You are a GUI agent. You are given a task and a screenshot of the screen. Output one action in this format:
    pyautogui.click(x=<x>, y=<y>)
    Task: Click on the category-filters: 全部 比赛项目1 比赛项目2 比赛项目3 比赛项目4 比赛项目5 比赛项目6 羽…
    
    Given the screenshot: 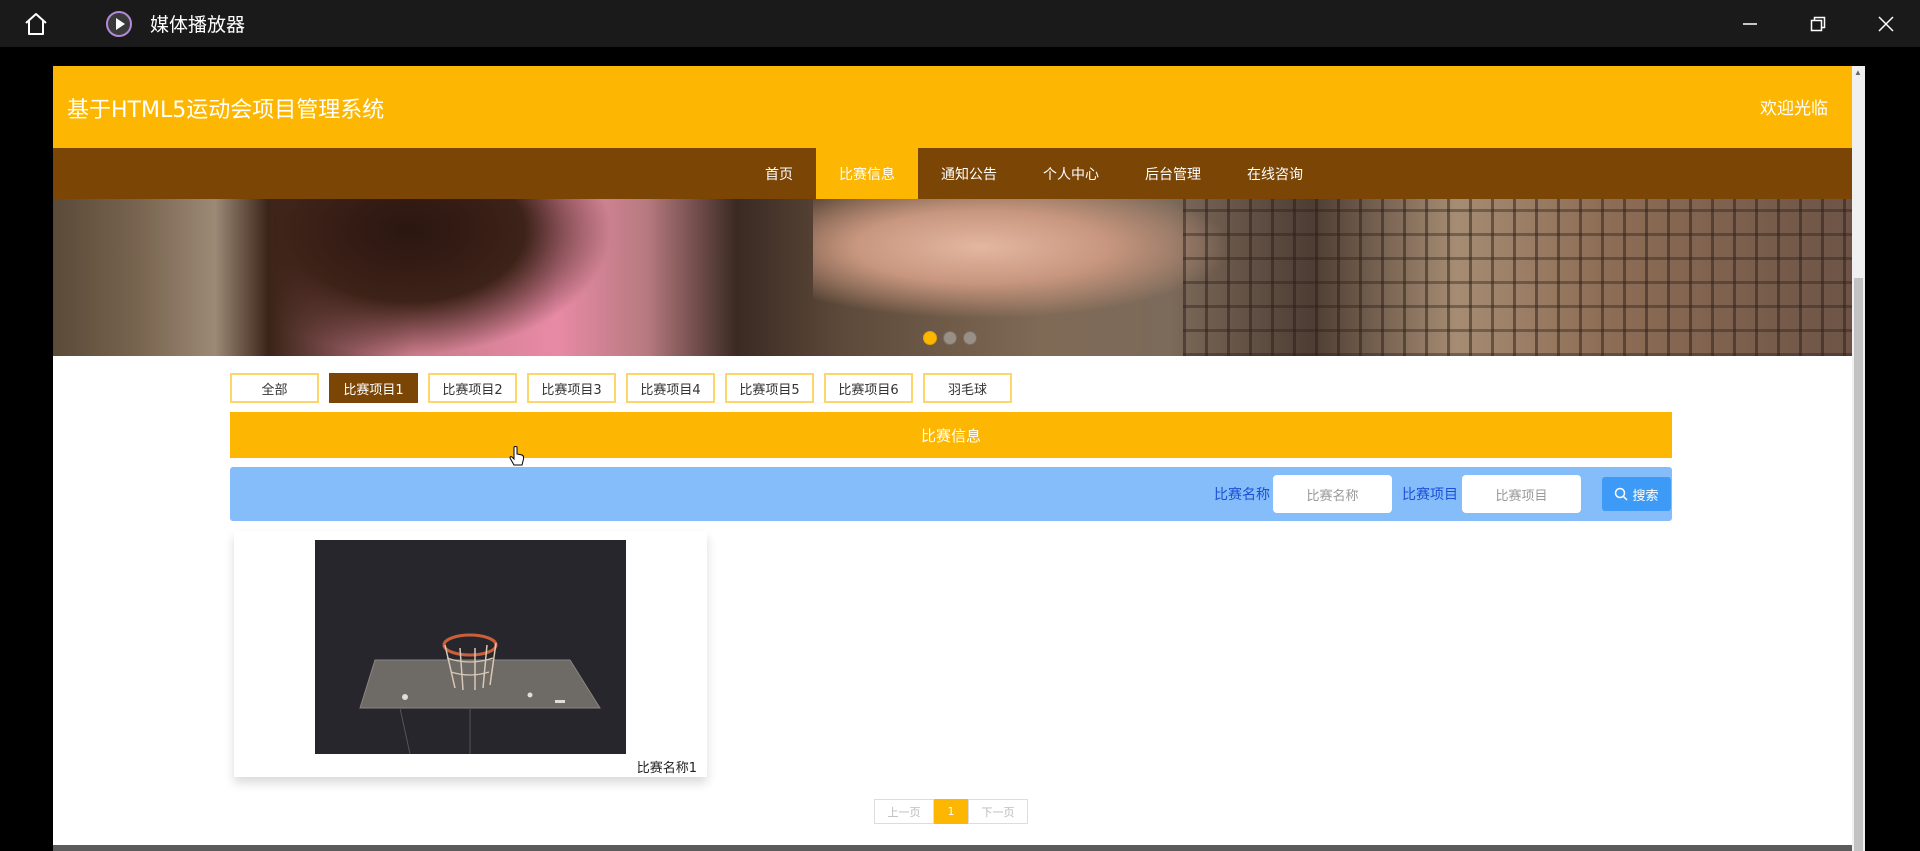 What is the action you would take?
    pyautogui.click(x=621, y=388)
    